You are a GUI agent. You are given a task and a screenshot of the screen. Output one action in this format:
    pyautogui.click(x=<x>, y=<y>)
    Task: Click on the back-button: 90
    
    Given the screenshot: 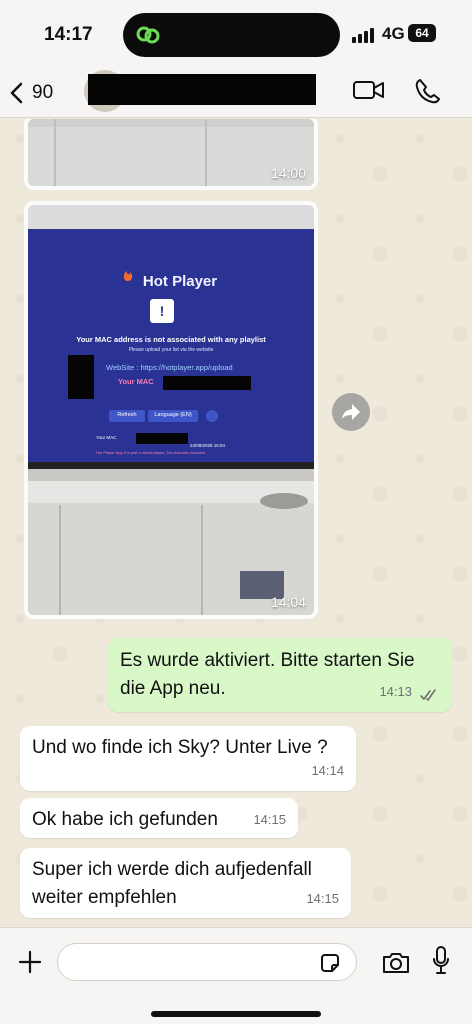 What is the action you would take?
    pyautogui.click(x=30, y=93)
    